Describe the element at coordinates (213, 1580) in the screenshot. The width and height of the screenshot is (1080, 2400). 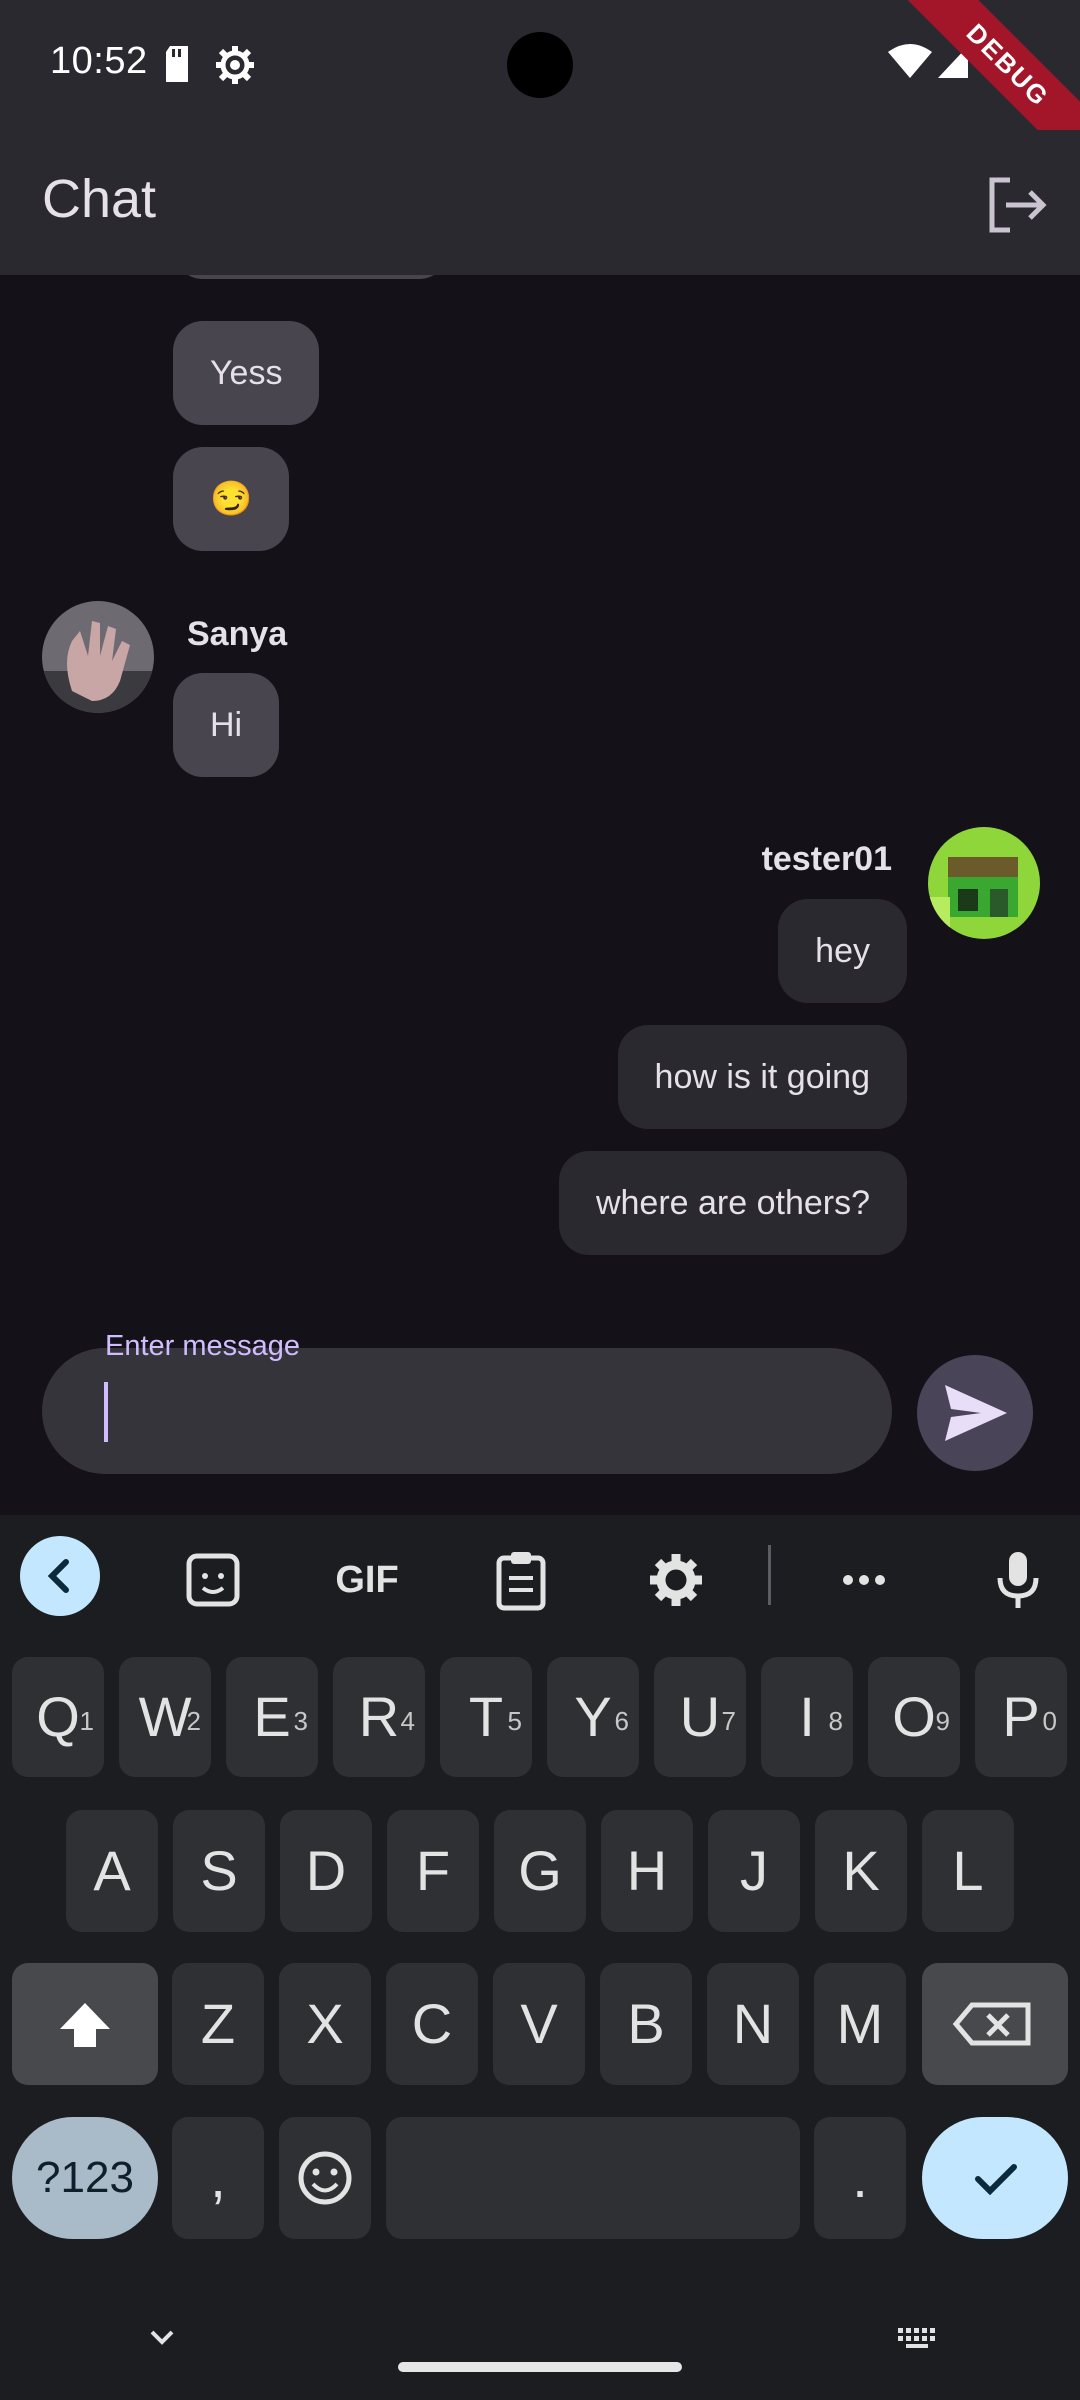
I see `sticker-icon` at that location.